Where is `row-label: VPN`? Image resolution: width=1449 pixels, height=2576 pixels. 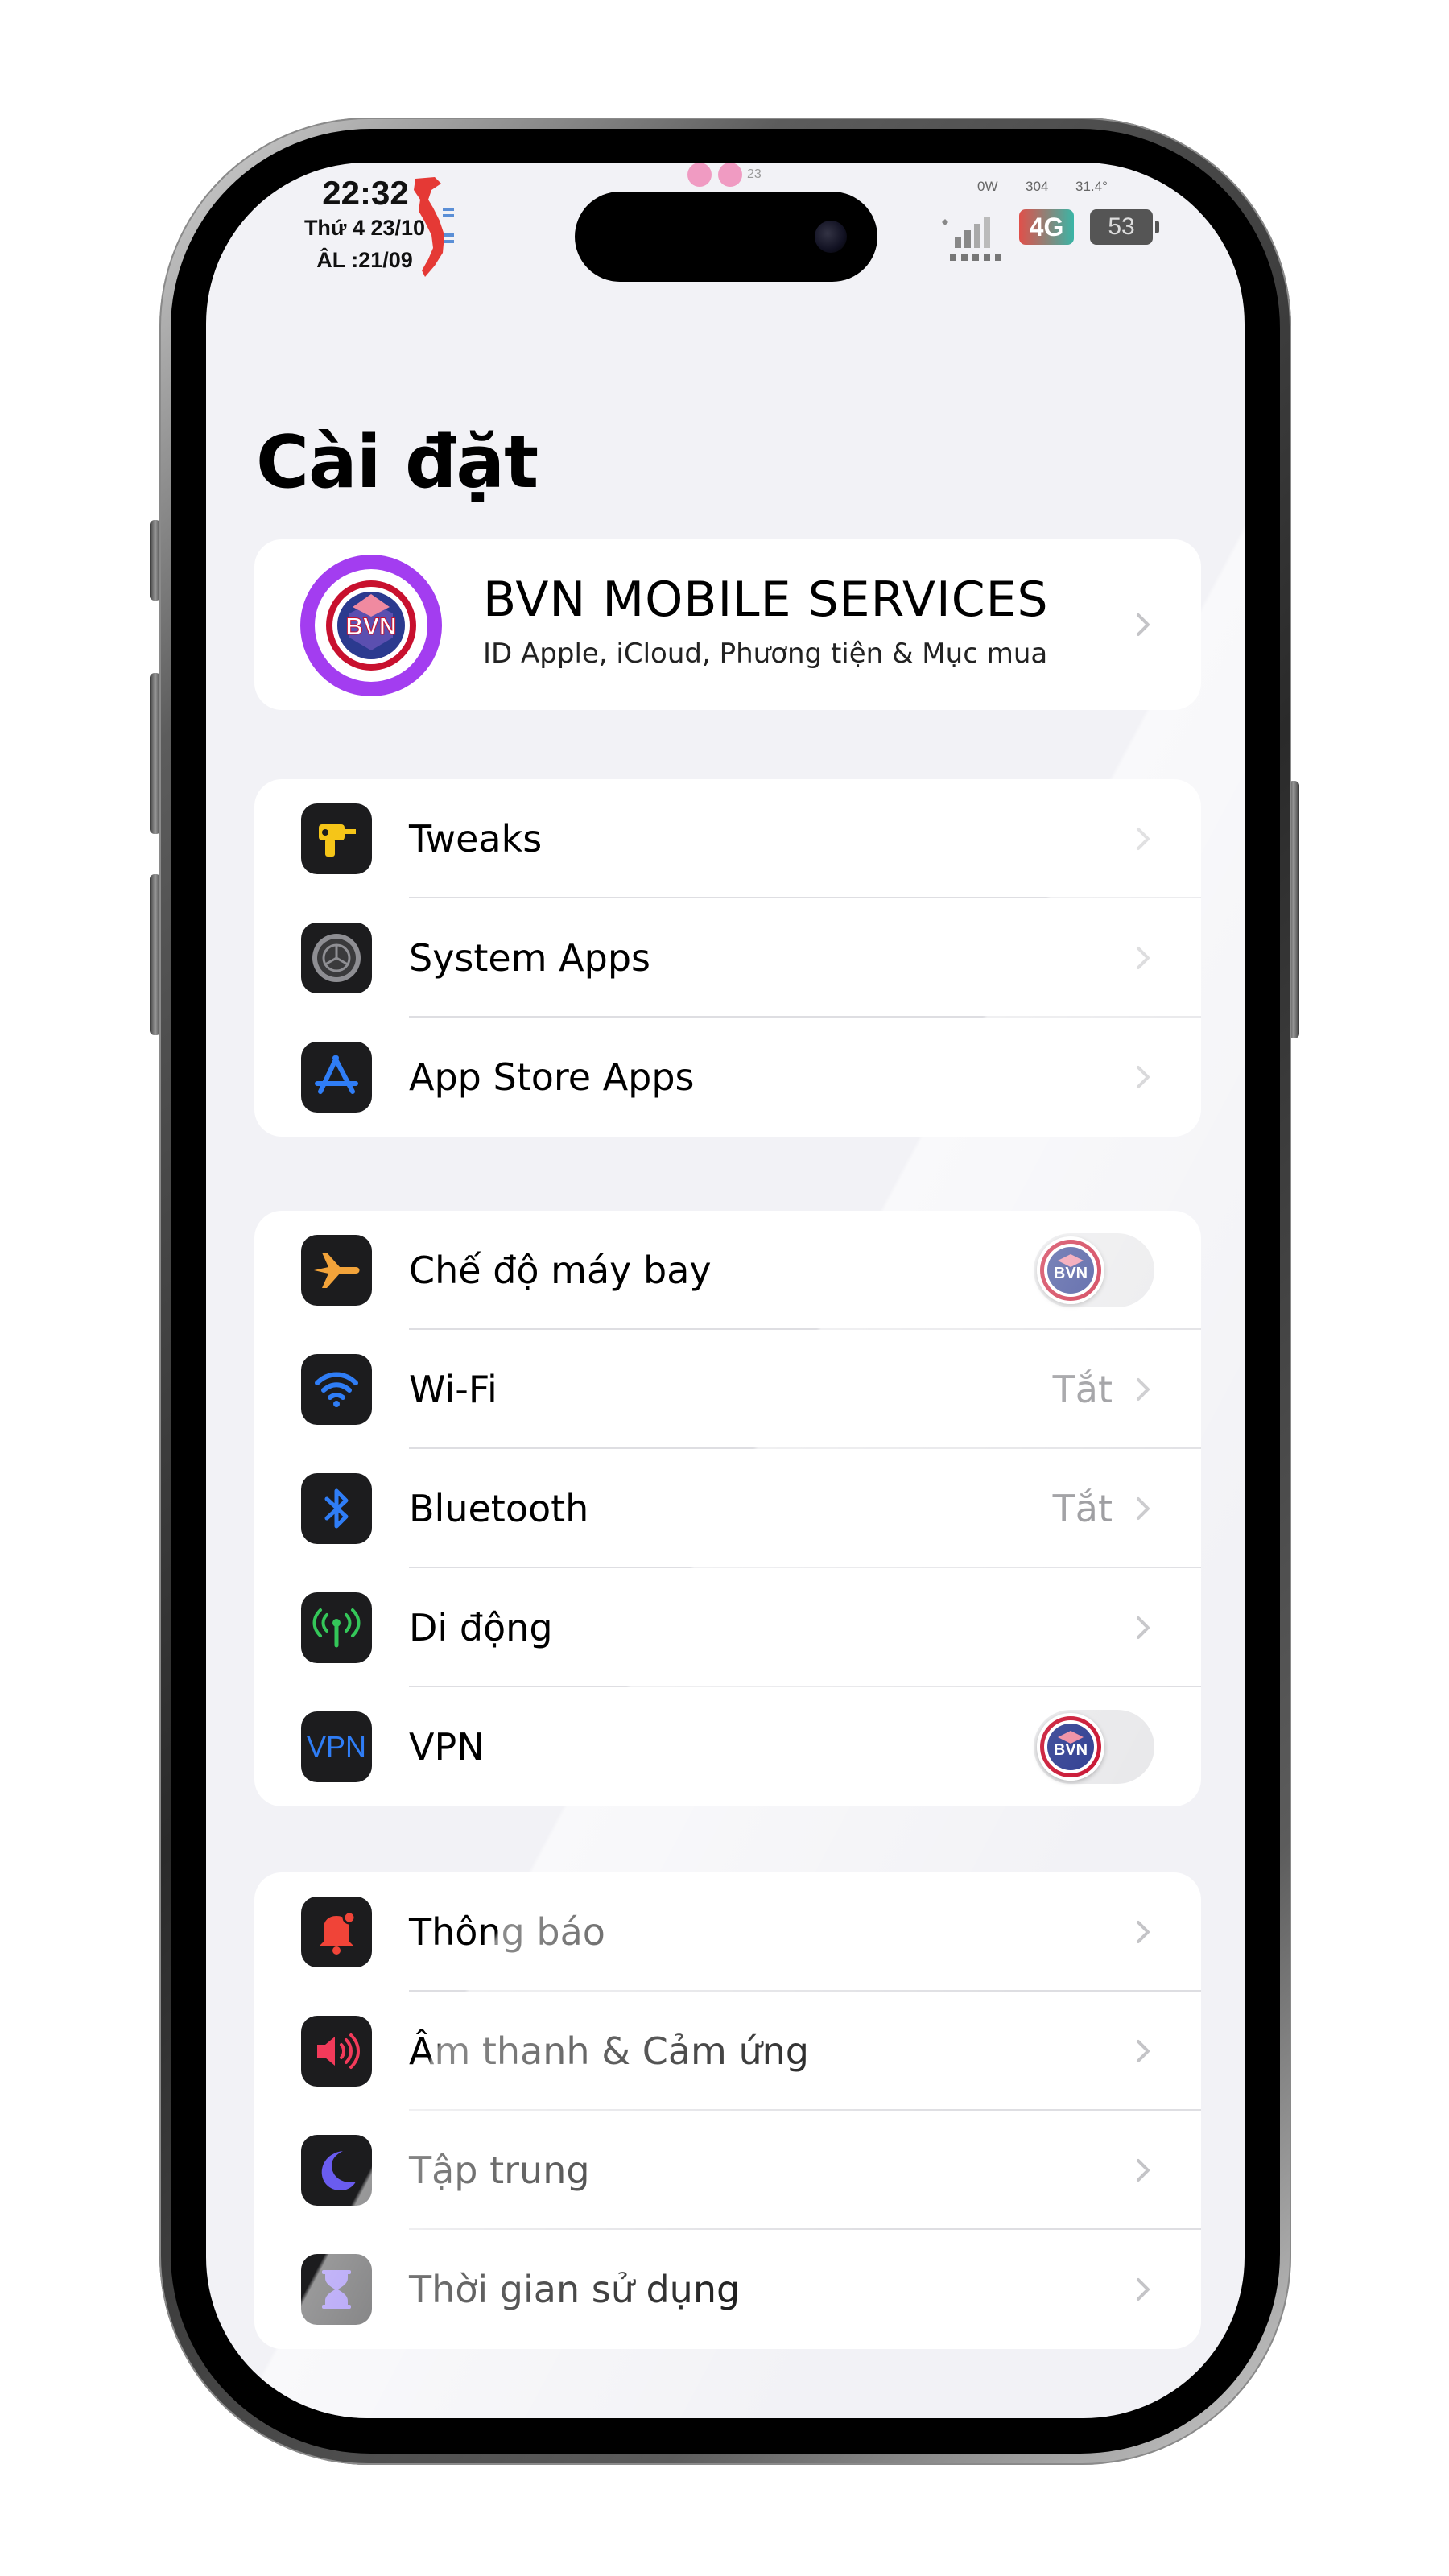
row-label: VPN is located at coordinates (447, 1747).